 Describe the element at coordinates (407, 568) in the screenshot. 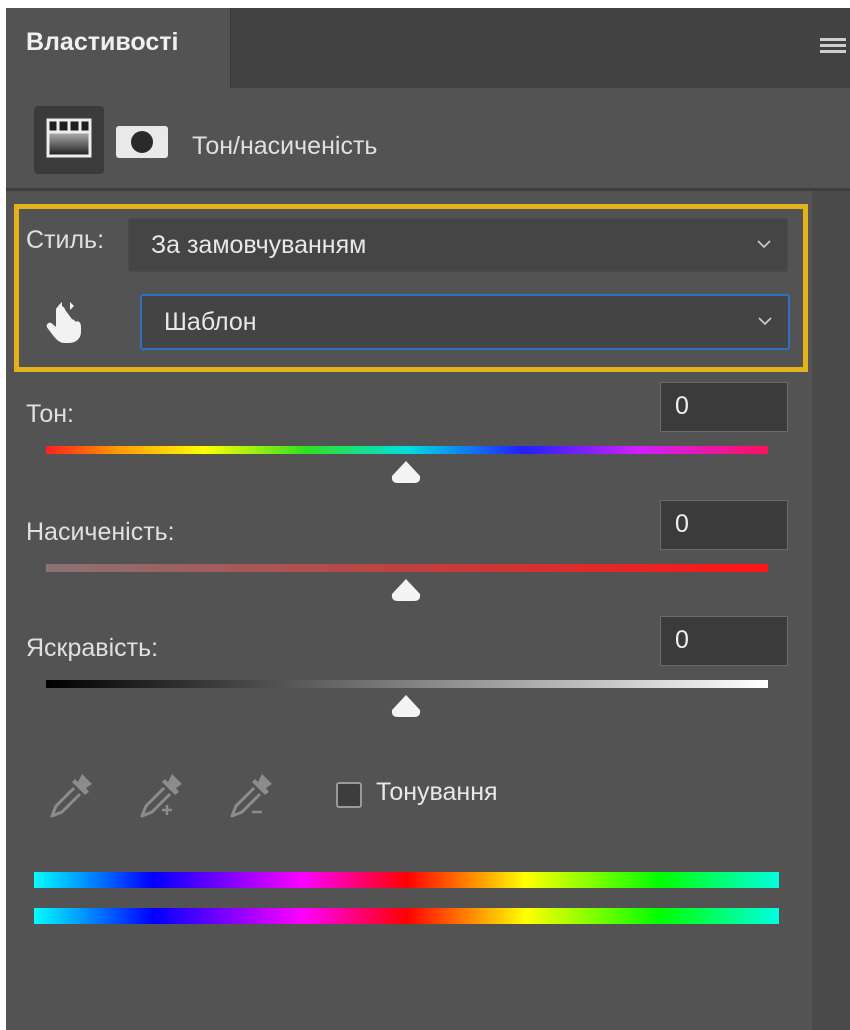

I see `saturation-slider-track` at that location.